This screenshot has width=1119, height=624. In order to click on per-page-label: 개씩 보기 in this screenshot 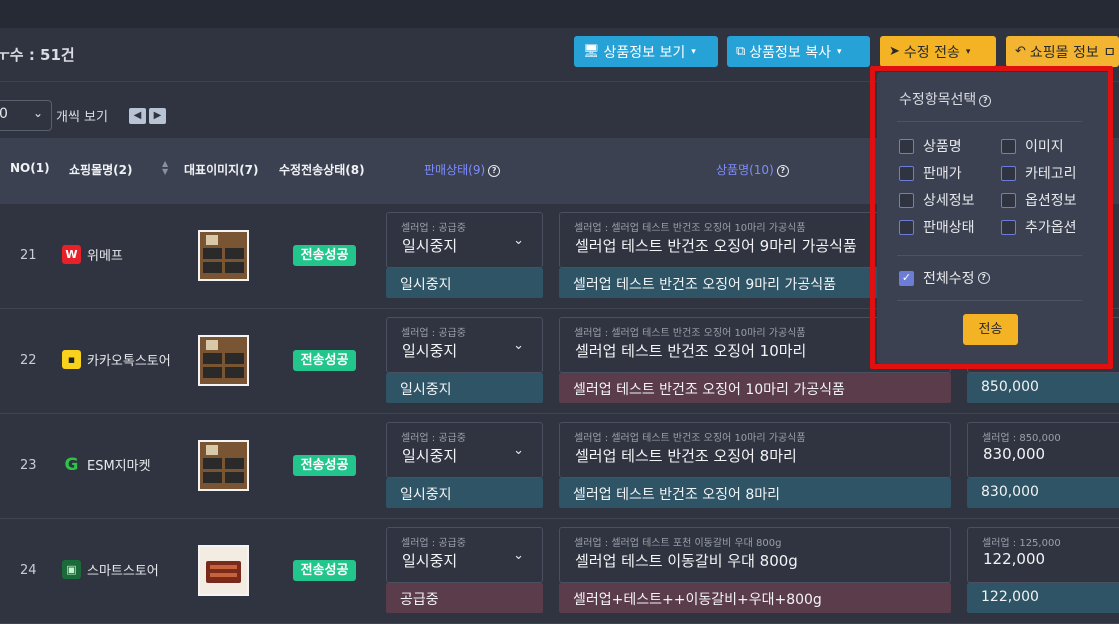, I will do `click(82, 117)`.